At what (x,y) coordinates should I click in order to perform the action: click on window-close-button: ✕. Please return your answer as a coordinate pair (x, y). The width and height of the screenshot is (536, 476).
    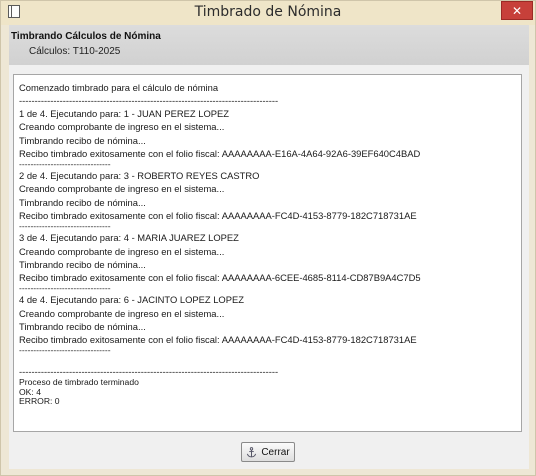
    Looking at the image, I should click on (517, 10).